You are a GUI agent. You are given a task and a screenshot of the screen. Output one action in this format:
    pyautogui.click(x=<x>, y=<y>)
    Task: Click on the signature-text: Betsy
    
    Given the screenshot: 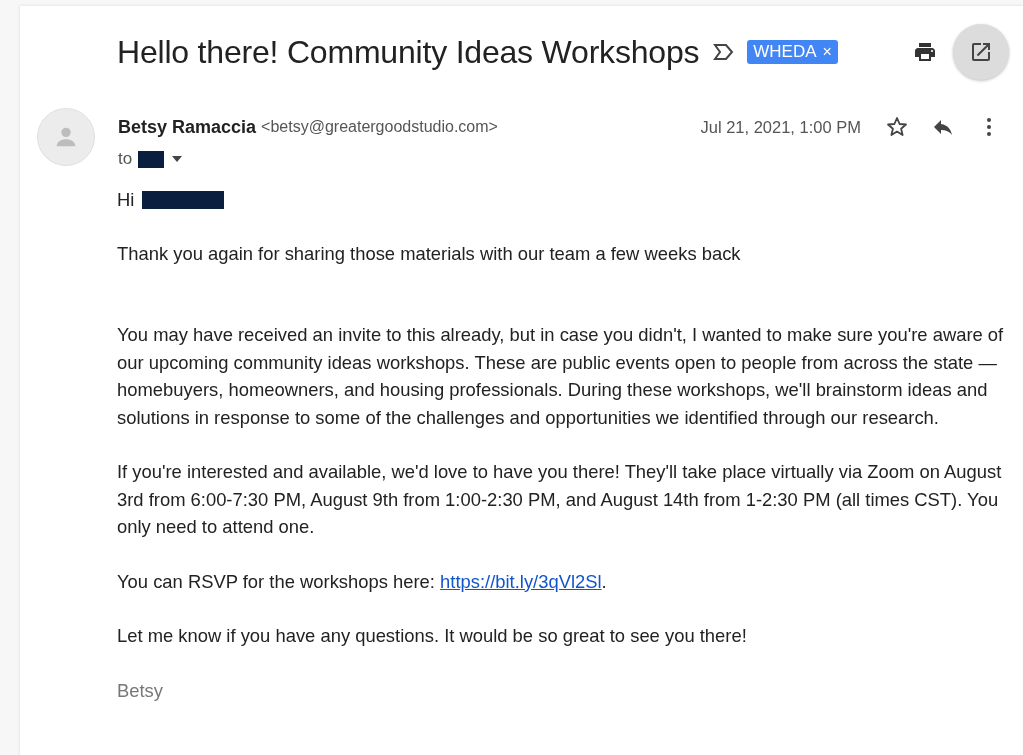 What is the action you would take?
    pyautogui.click(x=140, y=690)
    